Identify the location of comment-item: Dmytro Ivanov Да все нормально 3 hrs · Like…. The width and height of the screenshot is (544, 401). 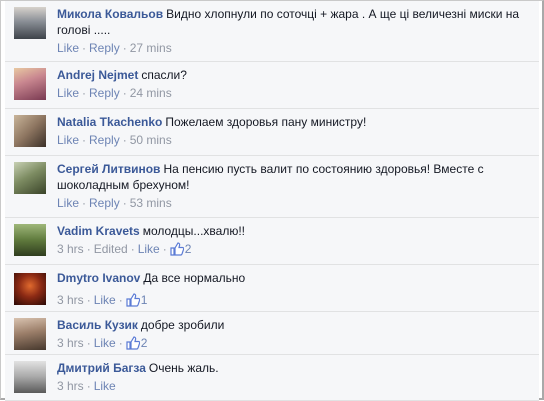
(272, 288).